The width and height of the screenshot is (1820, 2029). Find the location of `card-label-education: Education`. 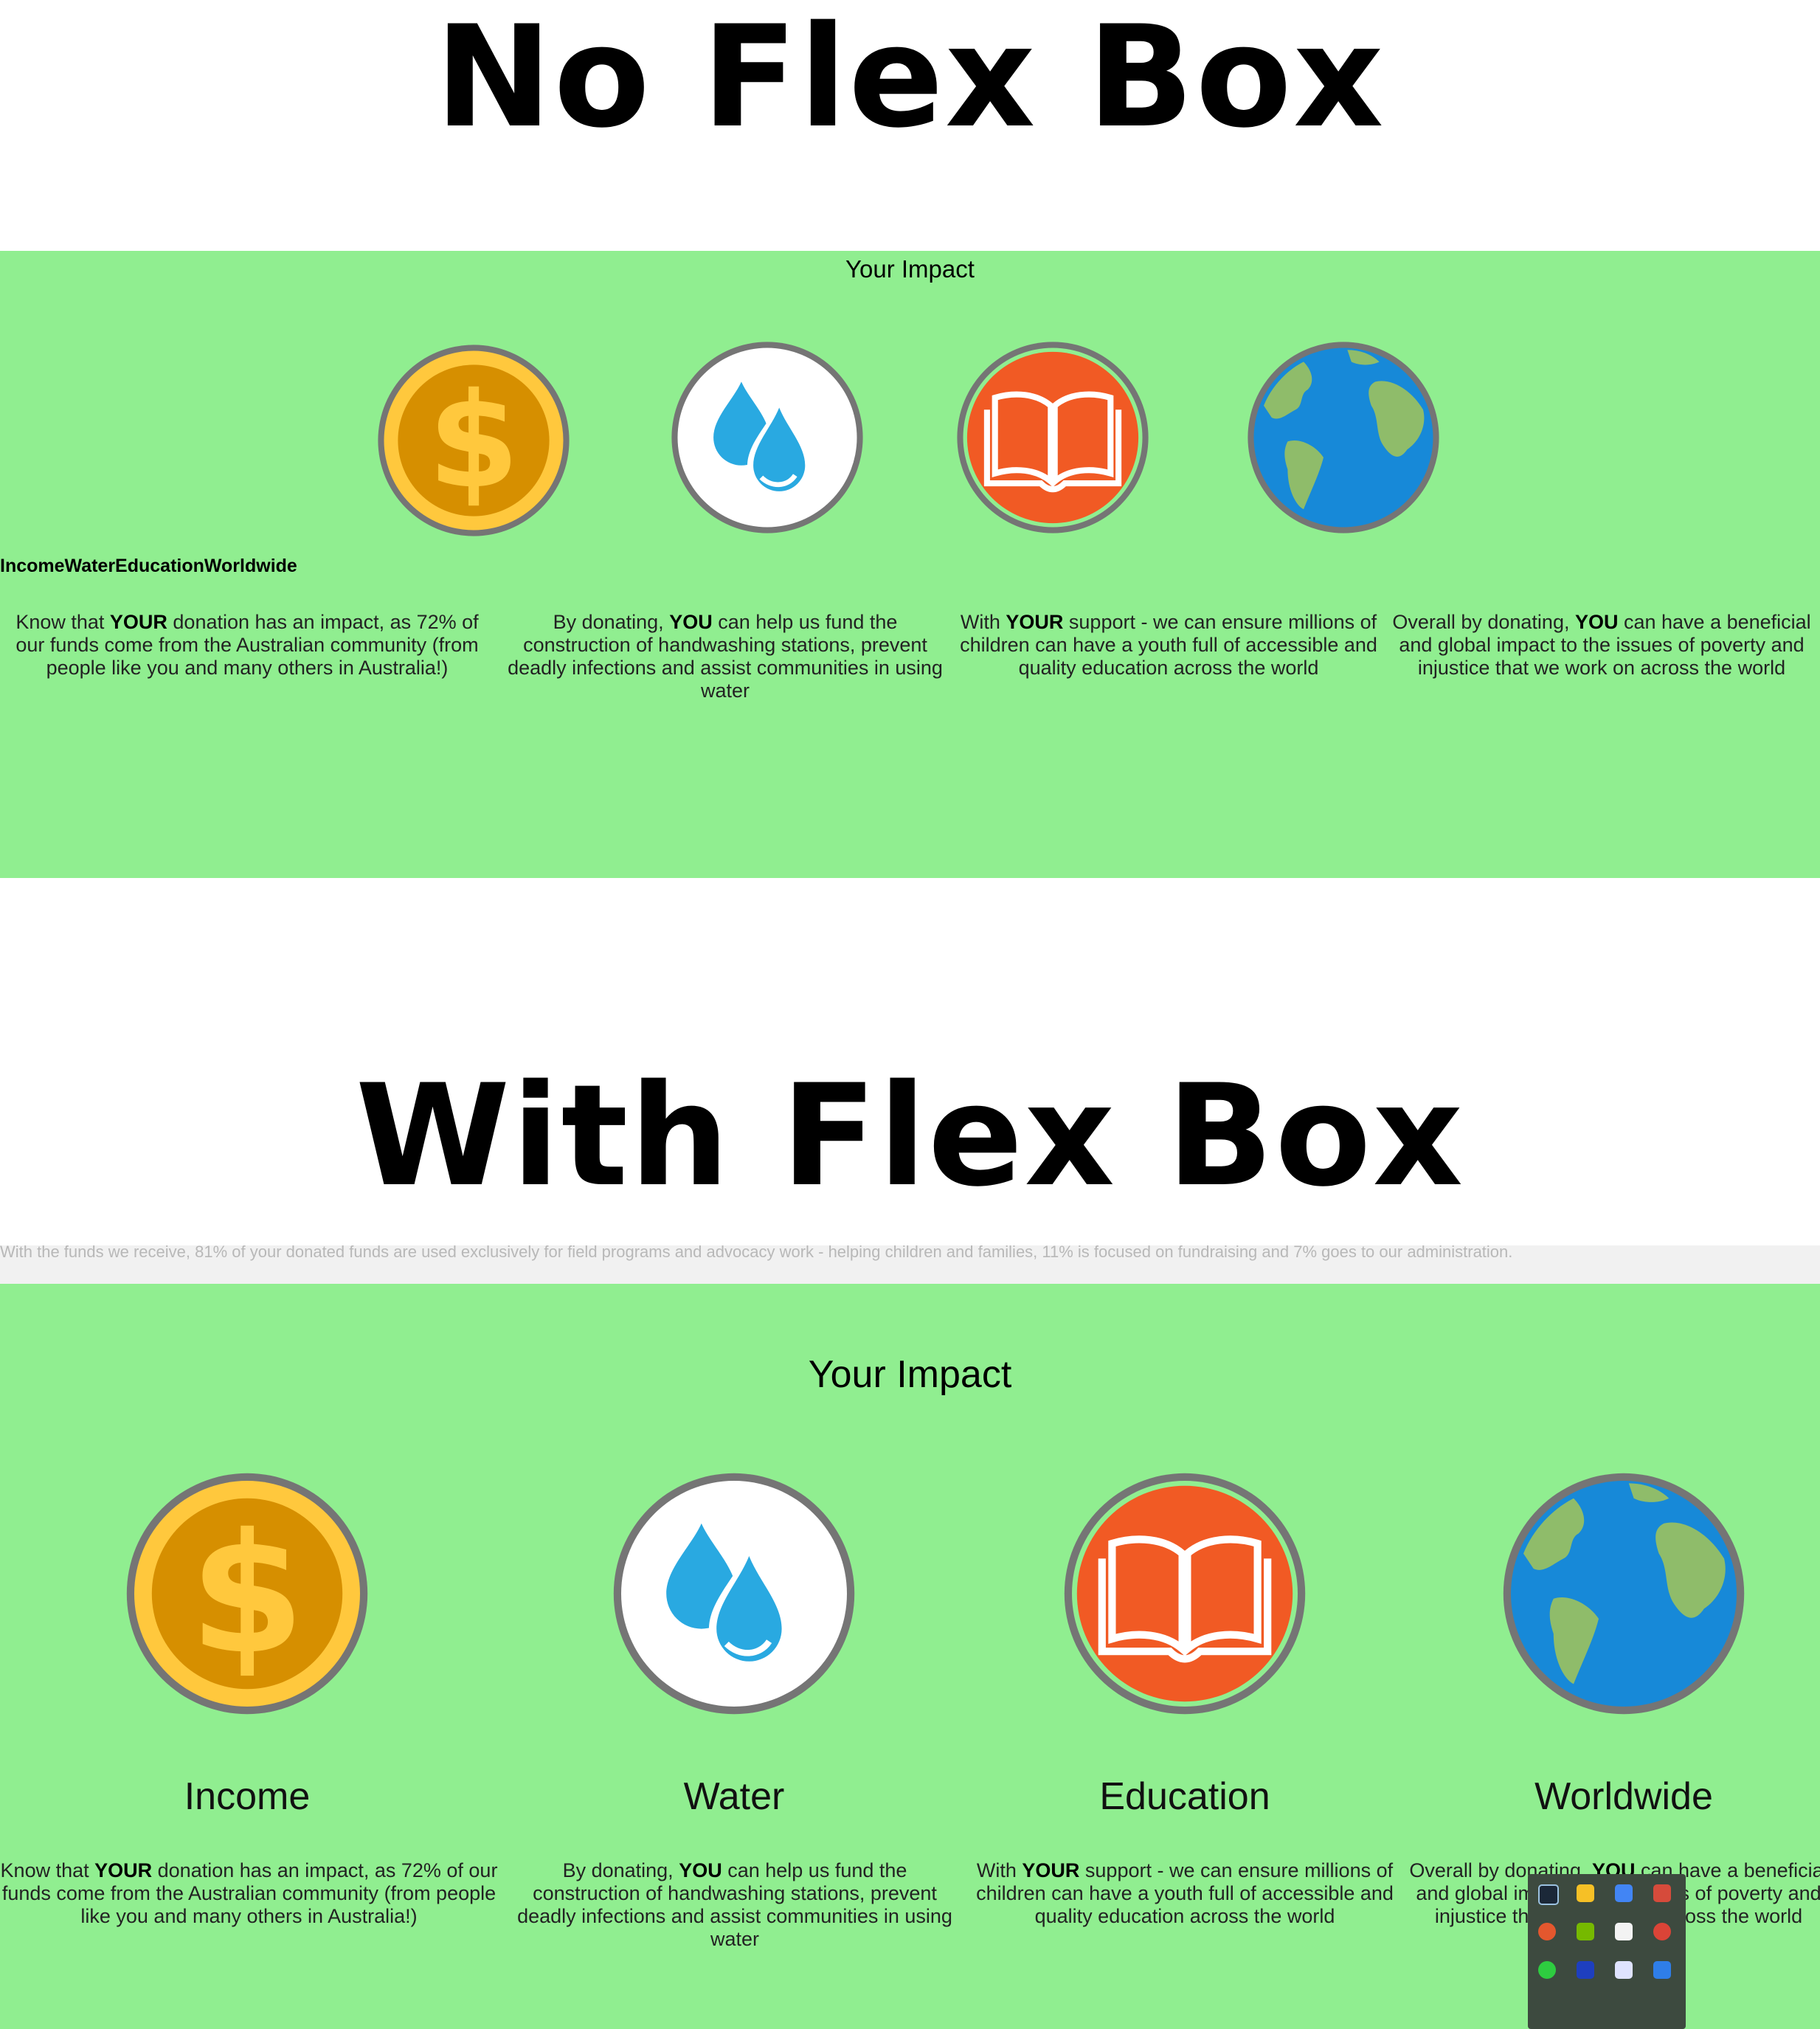

card-label-education: Education is located at coordinates (1184, 1797).